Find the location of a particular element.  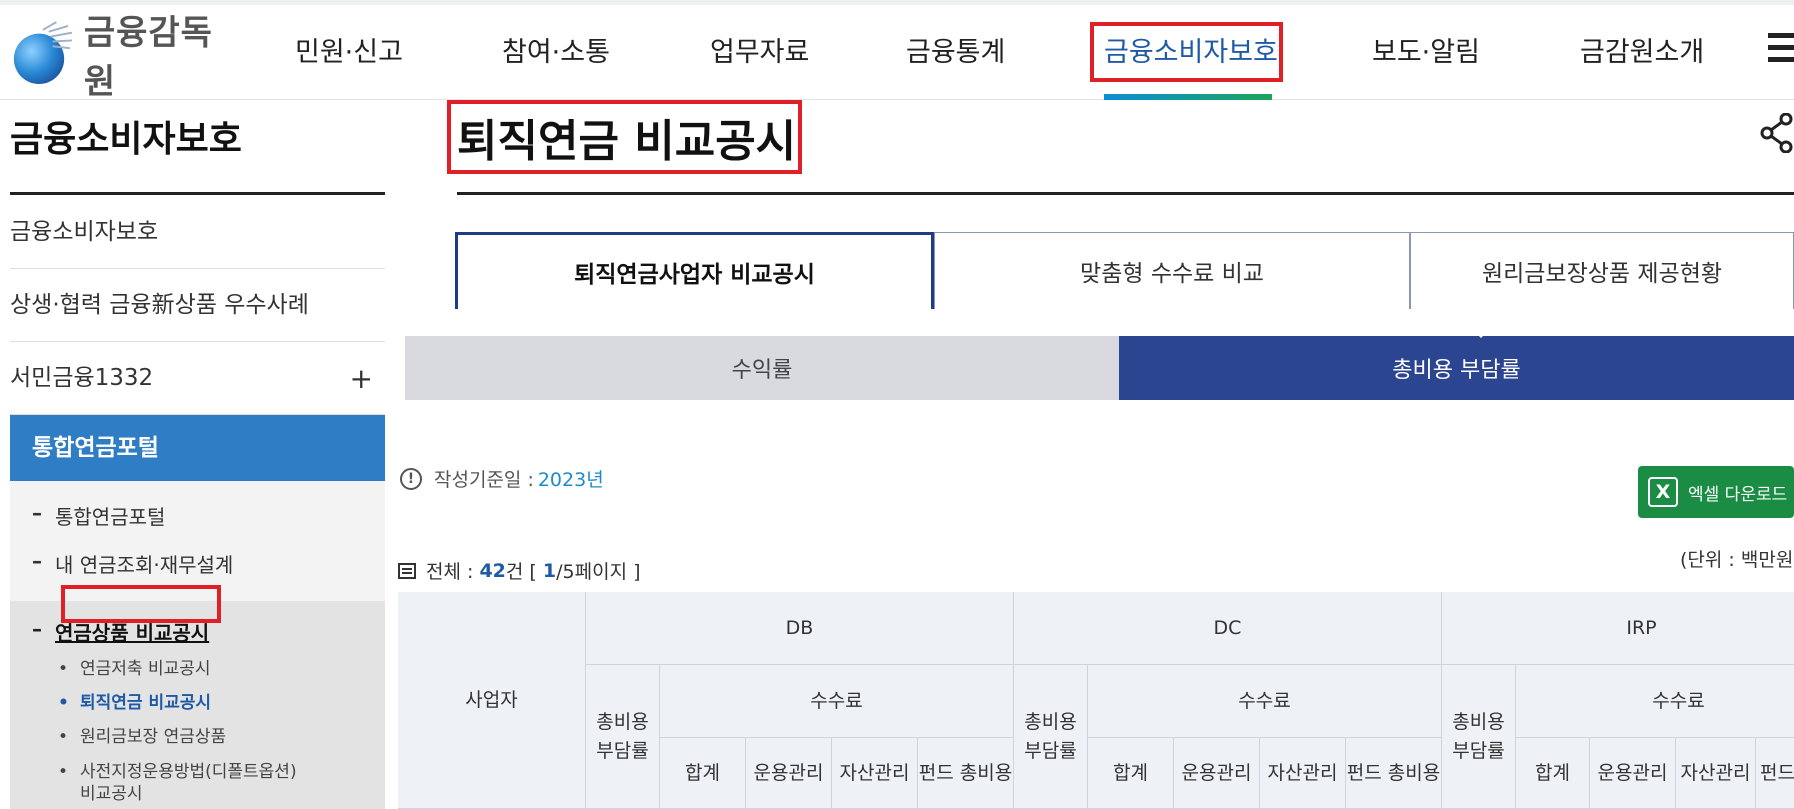

current-page: 1 is located at coordinates (549, 570).